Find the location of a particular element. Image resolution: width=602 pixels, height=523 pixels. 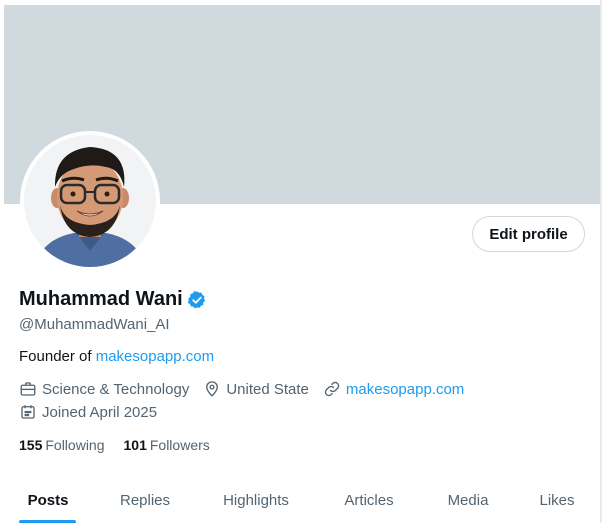

location-pin-icon is located at coordinates (212, 389).